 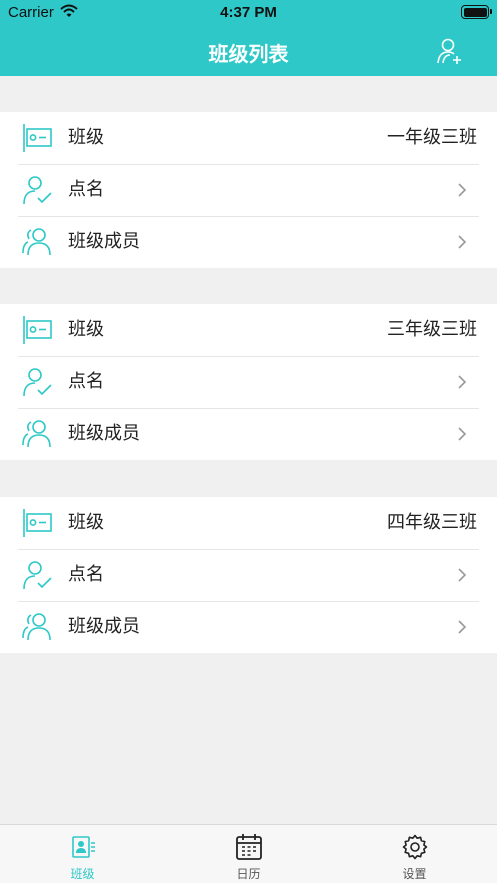 What do you see at coordinates (432, 522) in the screenshot?
I see `class-value: 四年级三班` at bounding box center [432, 522].